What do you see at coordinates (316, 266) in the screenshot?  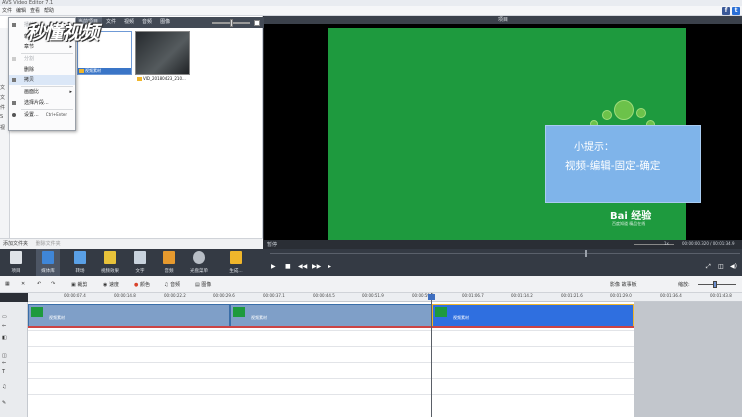 I see `next-frame-icon: ▶▶` at bounding box center [316, 266].